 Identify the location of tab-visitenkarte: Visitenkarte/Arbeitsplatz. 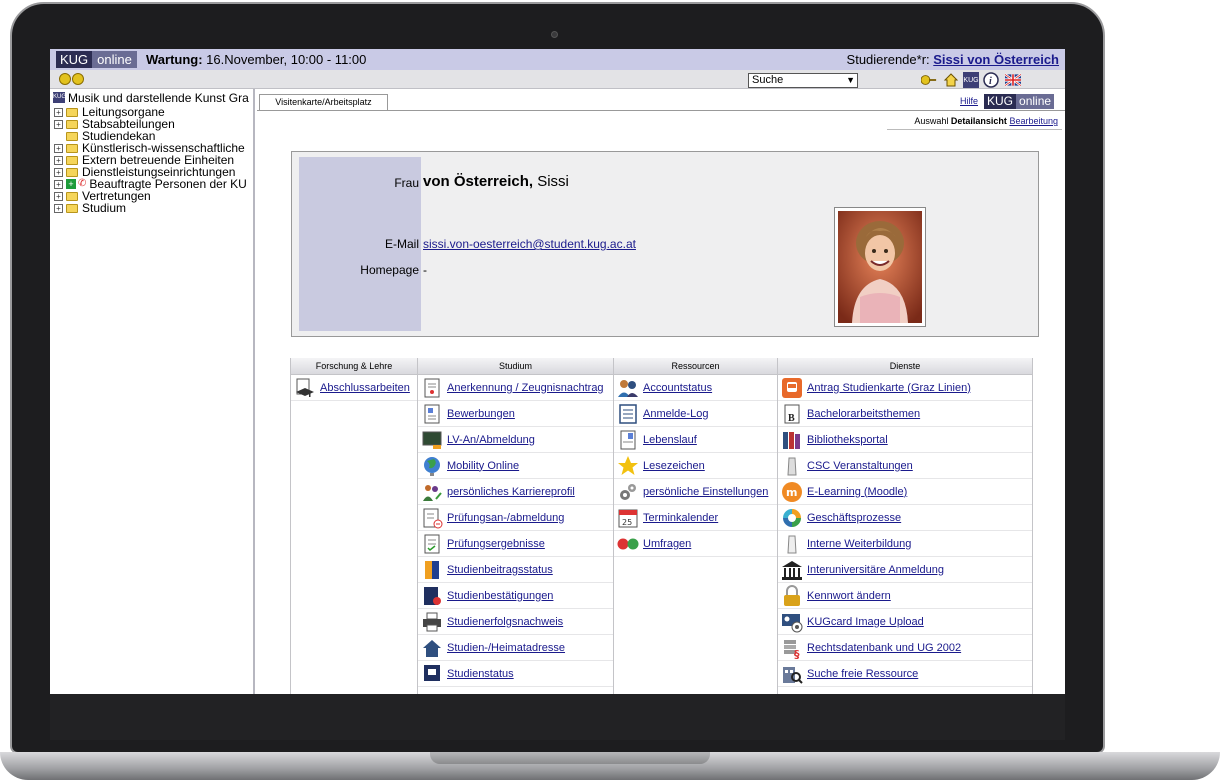
(323, 102).